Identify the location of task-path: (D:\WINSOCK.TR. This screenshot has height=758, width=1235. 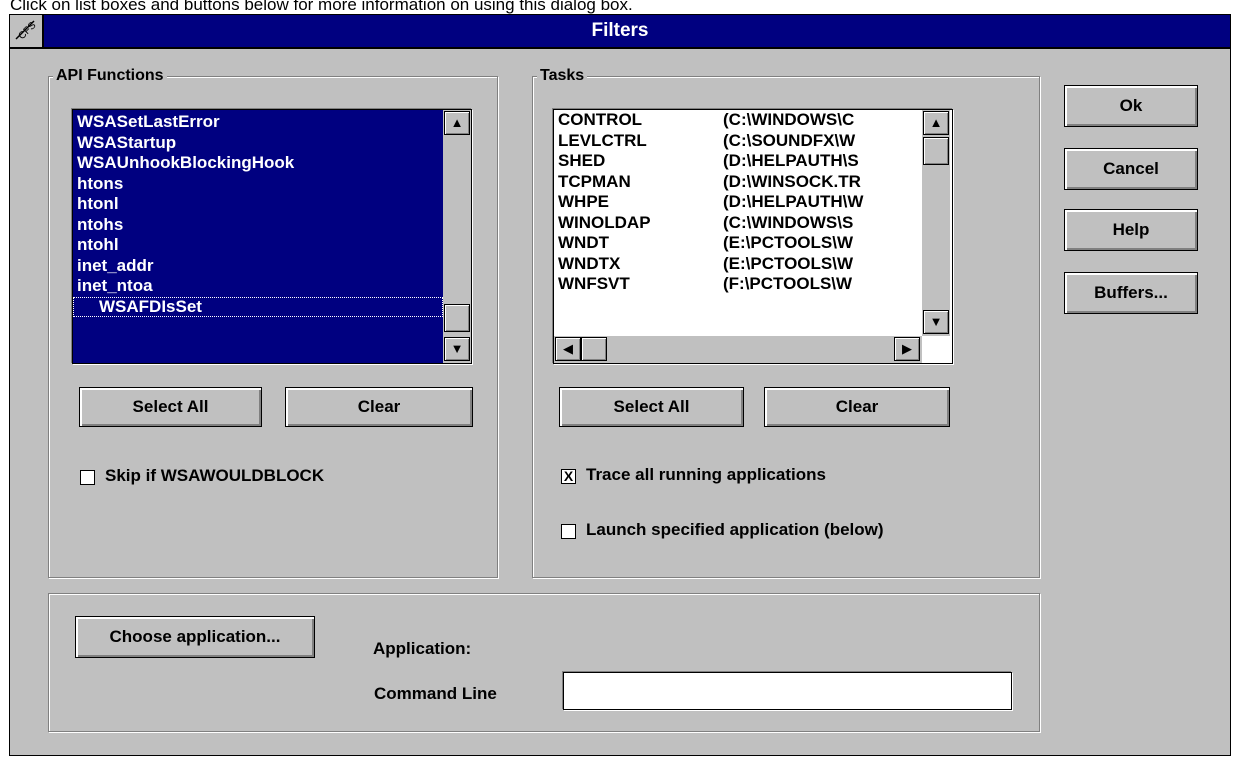
(792, 181).